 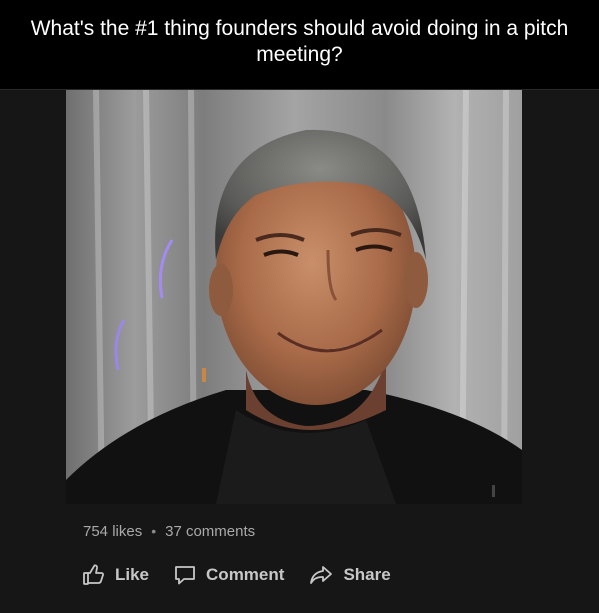 What do you see at coordinates (210, 531) in the screenshot?
I see `comments-count: 37 comments` at bounding box center [210, 531].